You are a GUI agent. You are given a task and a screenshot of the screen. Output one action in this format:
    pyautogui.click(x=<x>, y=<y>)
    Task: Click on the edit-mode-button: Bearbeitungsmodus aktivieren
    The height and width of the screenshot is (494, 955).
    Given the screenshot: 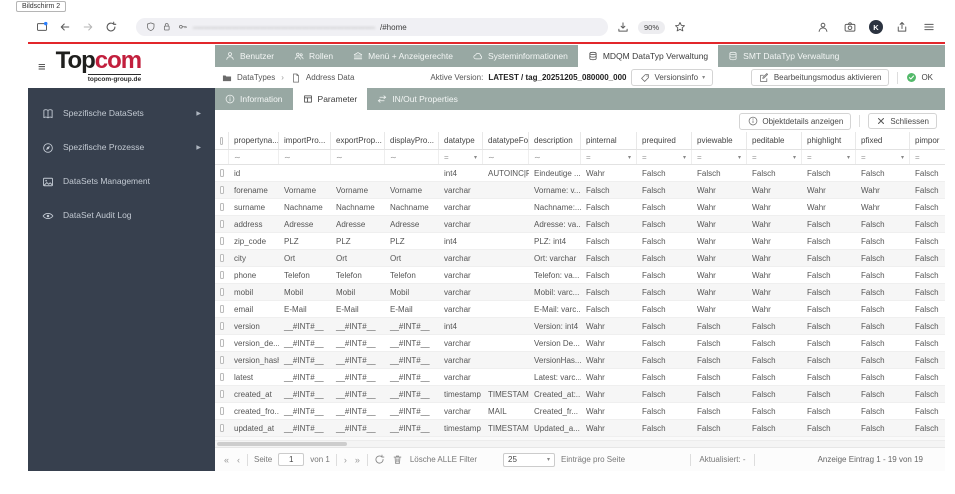 What is the action you would take?
    pyautogui.click(x=820, y=77)
    